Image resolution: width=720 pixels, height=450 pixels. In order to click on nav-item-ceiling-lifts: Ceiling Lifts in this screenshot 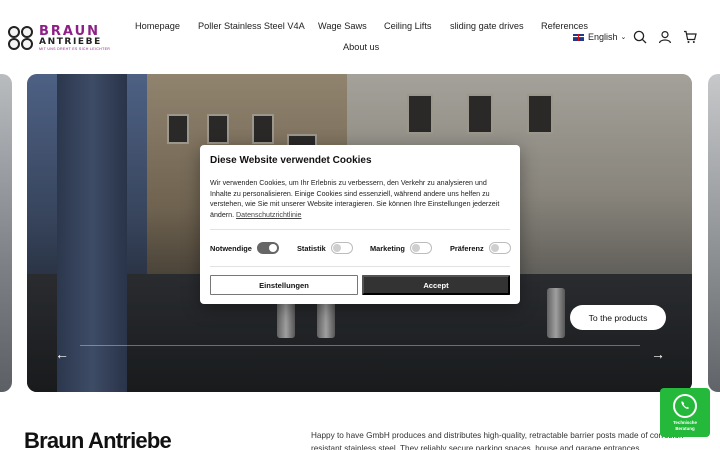, I will do `click(408, 26)`.